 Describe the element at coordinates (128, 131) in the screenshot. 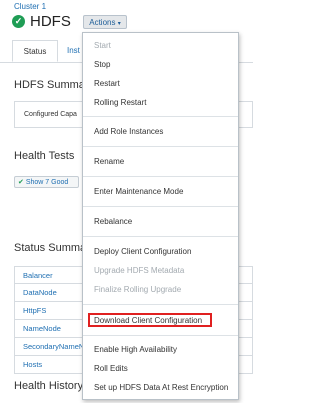

I see `menu-item-add-role-instances: Add Role Instances` at that location.